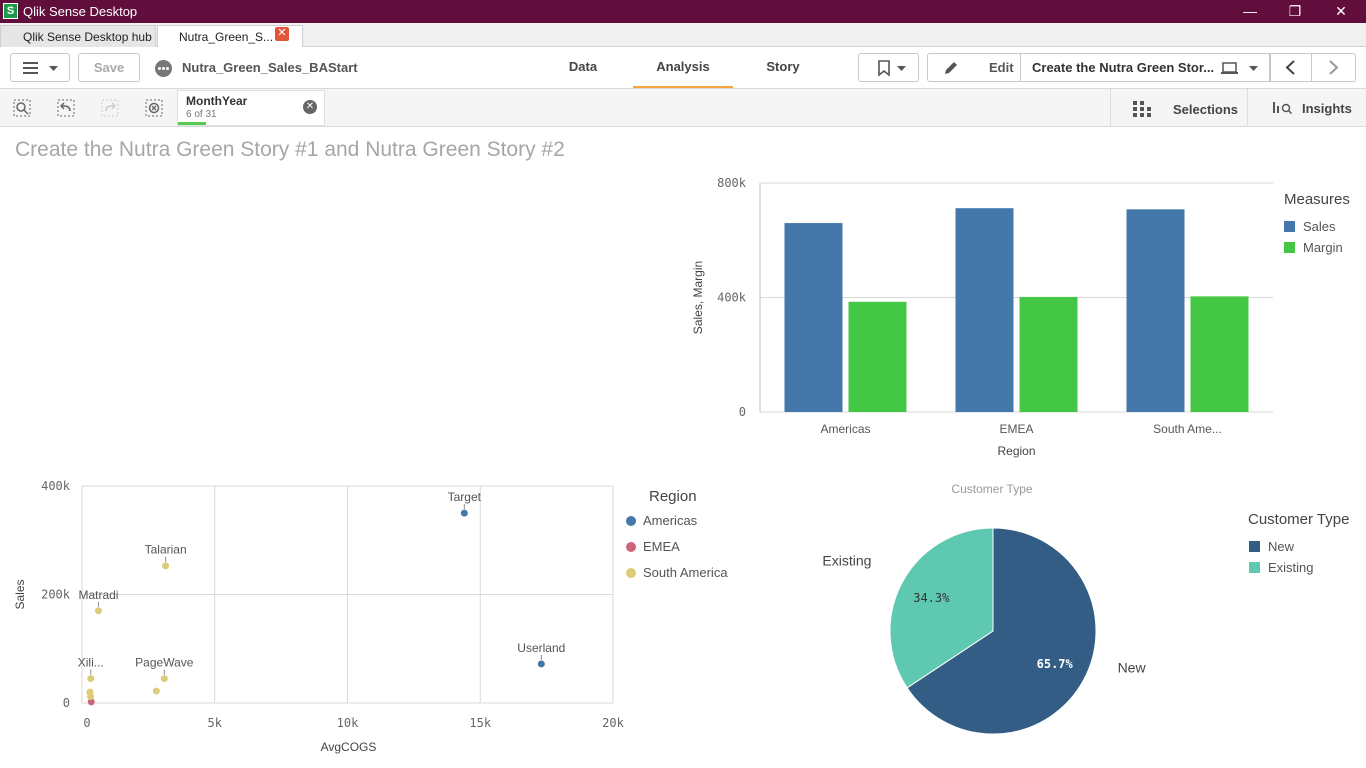 The height and width of the screenshot is (768, 1366). I want to click on x-tick-label: 5k, so click(215, 723).